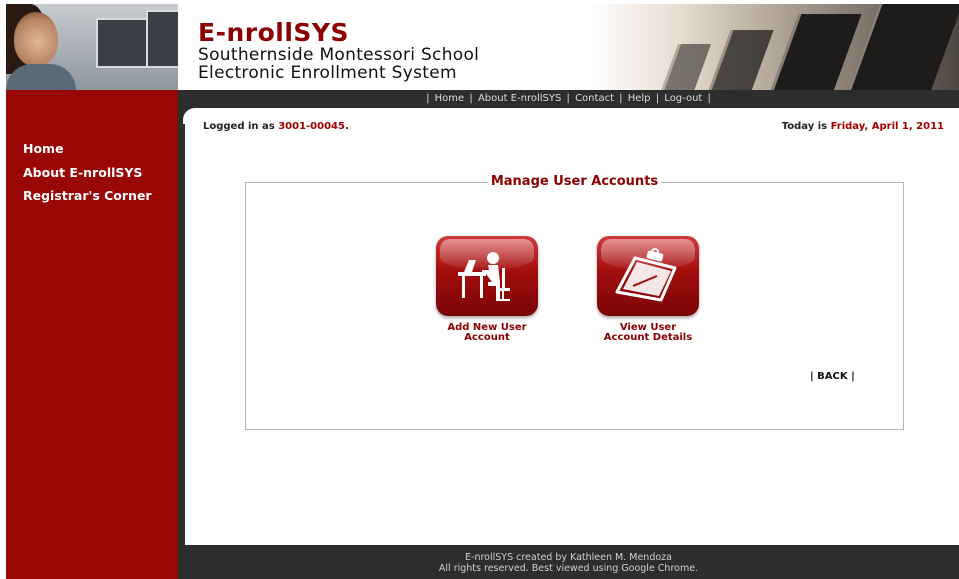 This screenshot has width=959, height=579. Describe the element at coordinates (774, 47) in the screenshot. I see `header-computers-photo` at that location.